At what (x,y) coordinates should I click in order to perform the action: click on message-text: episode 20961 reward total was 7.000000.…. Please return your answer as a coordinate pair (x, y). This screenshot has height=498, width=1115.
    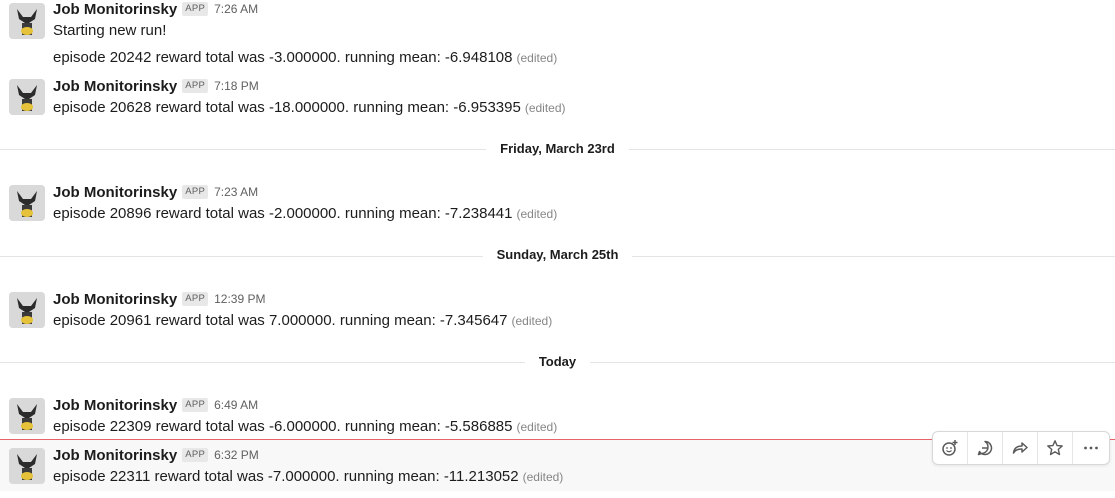
    Looking at the image, I should click on (302, 320).